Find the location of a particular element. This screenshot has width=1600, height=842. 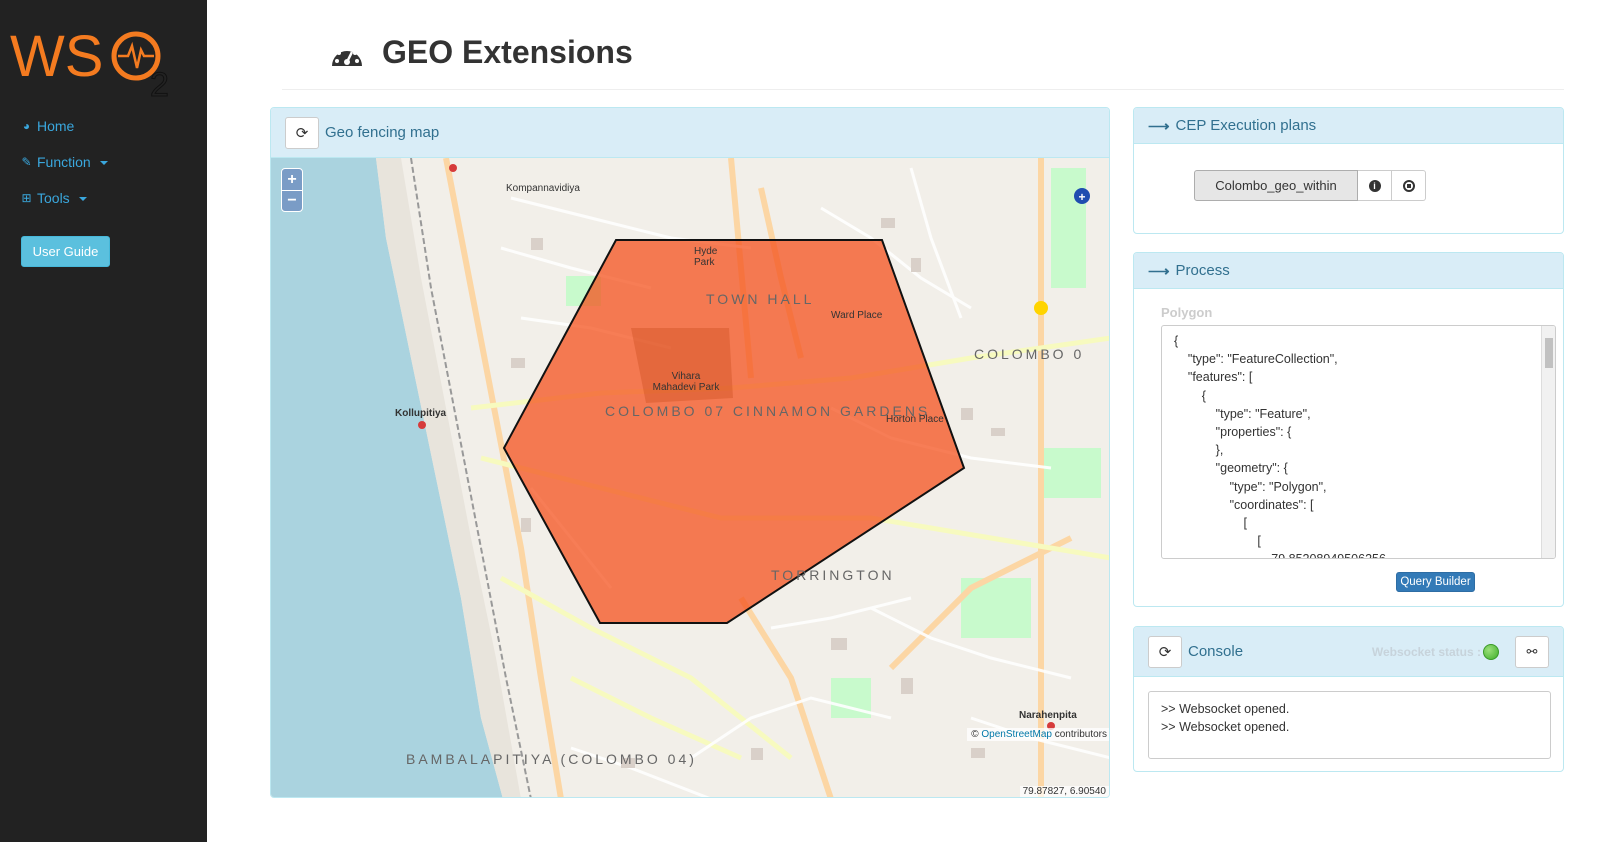

square-plus-icon: ⊞ is located at coordinates (26, 198).